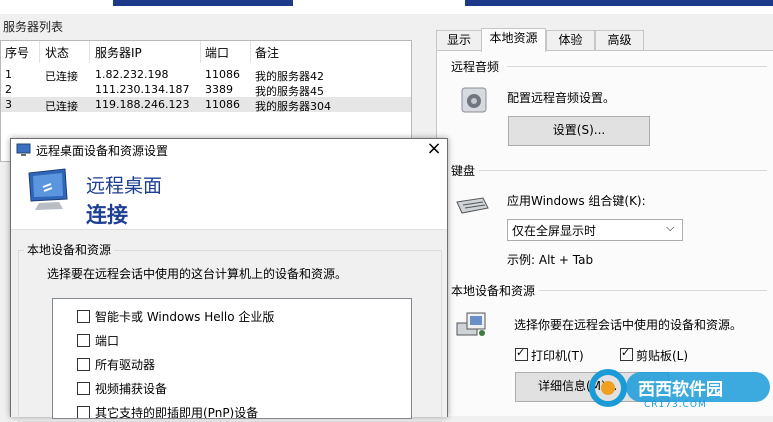 This screenshot has height=422, width=773. Describe the element at coordinates (124, 186) in the screenshot. I see `dialog-heading-line1: 远程桌面` at that location.